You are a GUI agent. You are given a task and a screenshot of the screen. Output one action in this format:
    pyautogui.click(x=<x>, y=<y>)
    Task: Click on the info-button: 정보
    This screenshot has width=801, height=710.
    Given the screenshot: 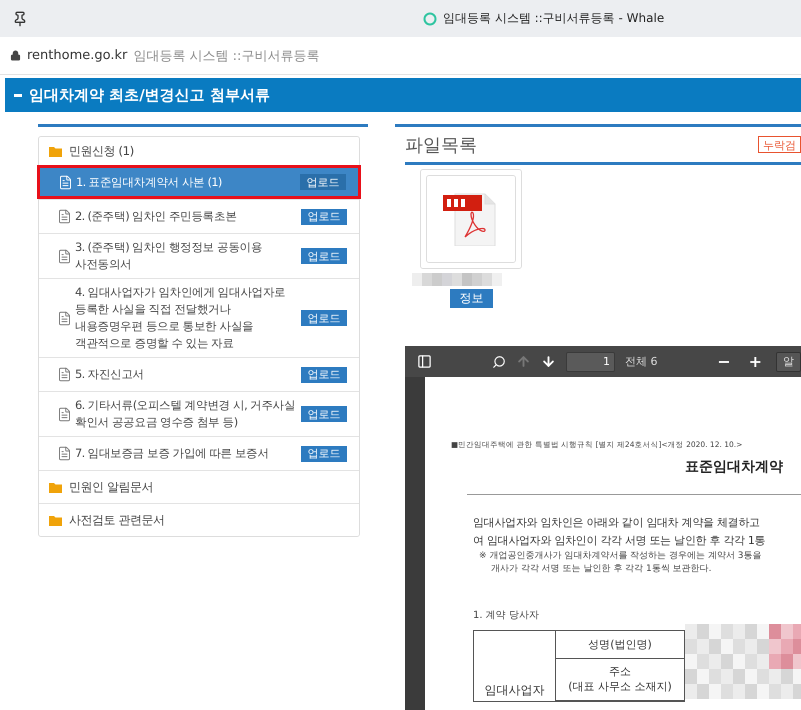 What is the action you would take?
    pyautogui.click(x=471, y=298)
    